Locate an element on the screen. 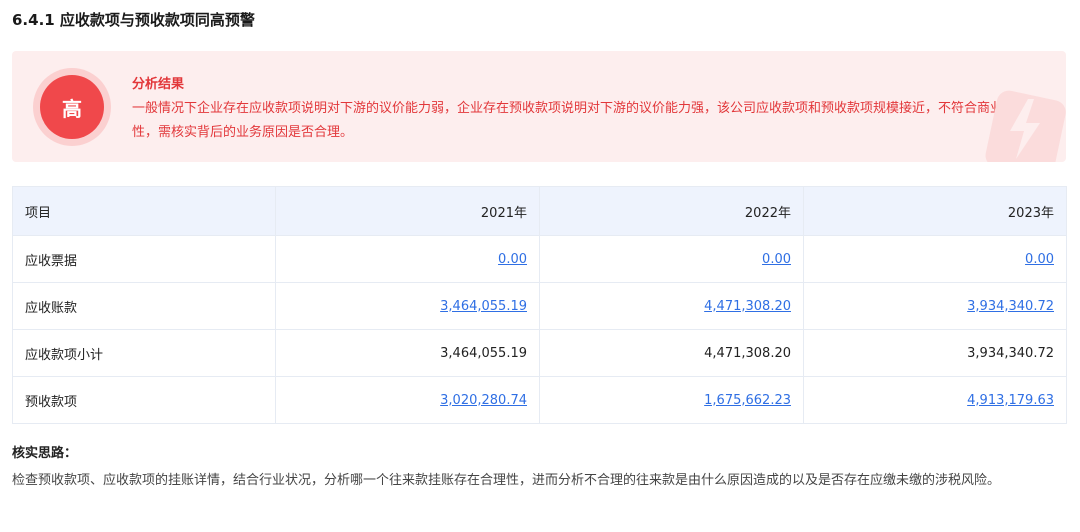 The width and height of the screenshot is (1080, 532). value-link: 3,020,280.74 is located at coordinates (483, 400).